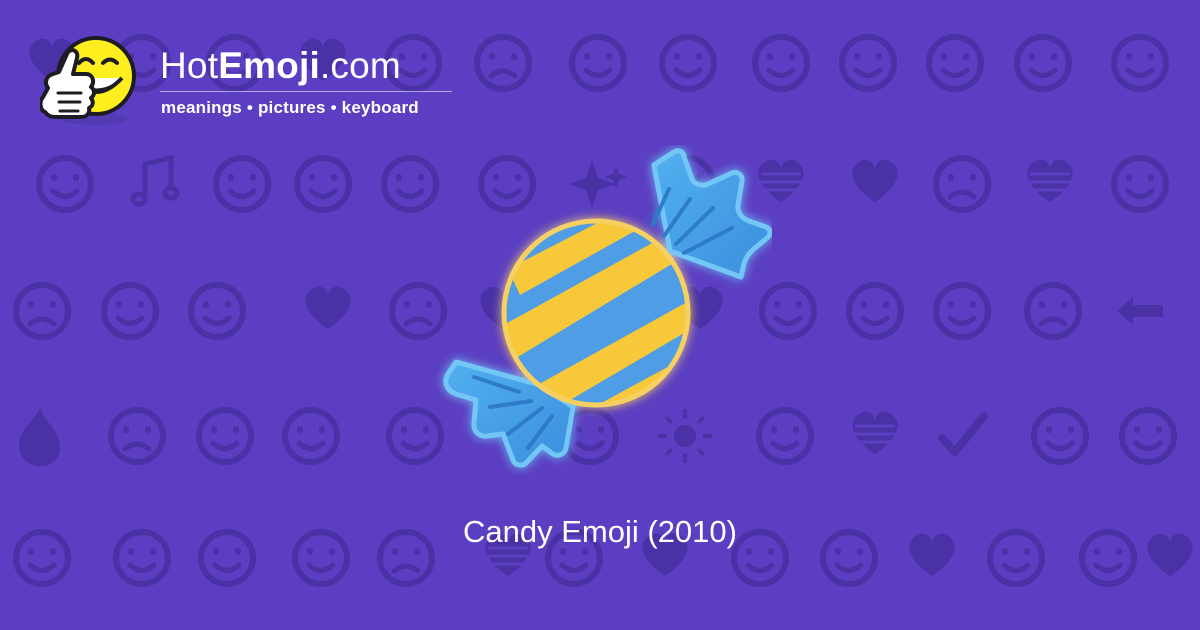 The width and height of the screenshot is (1200, 630). I want to click on left-arrow-icon, so click(1140, 311).